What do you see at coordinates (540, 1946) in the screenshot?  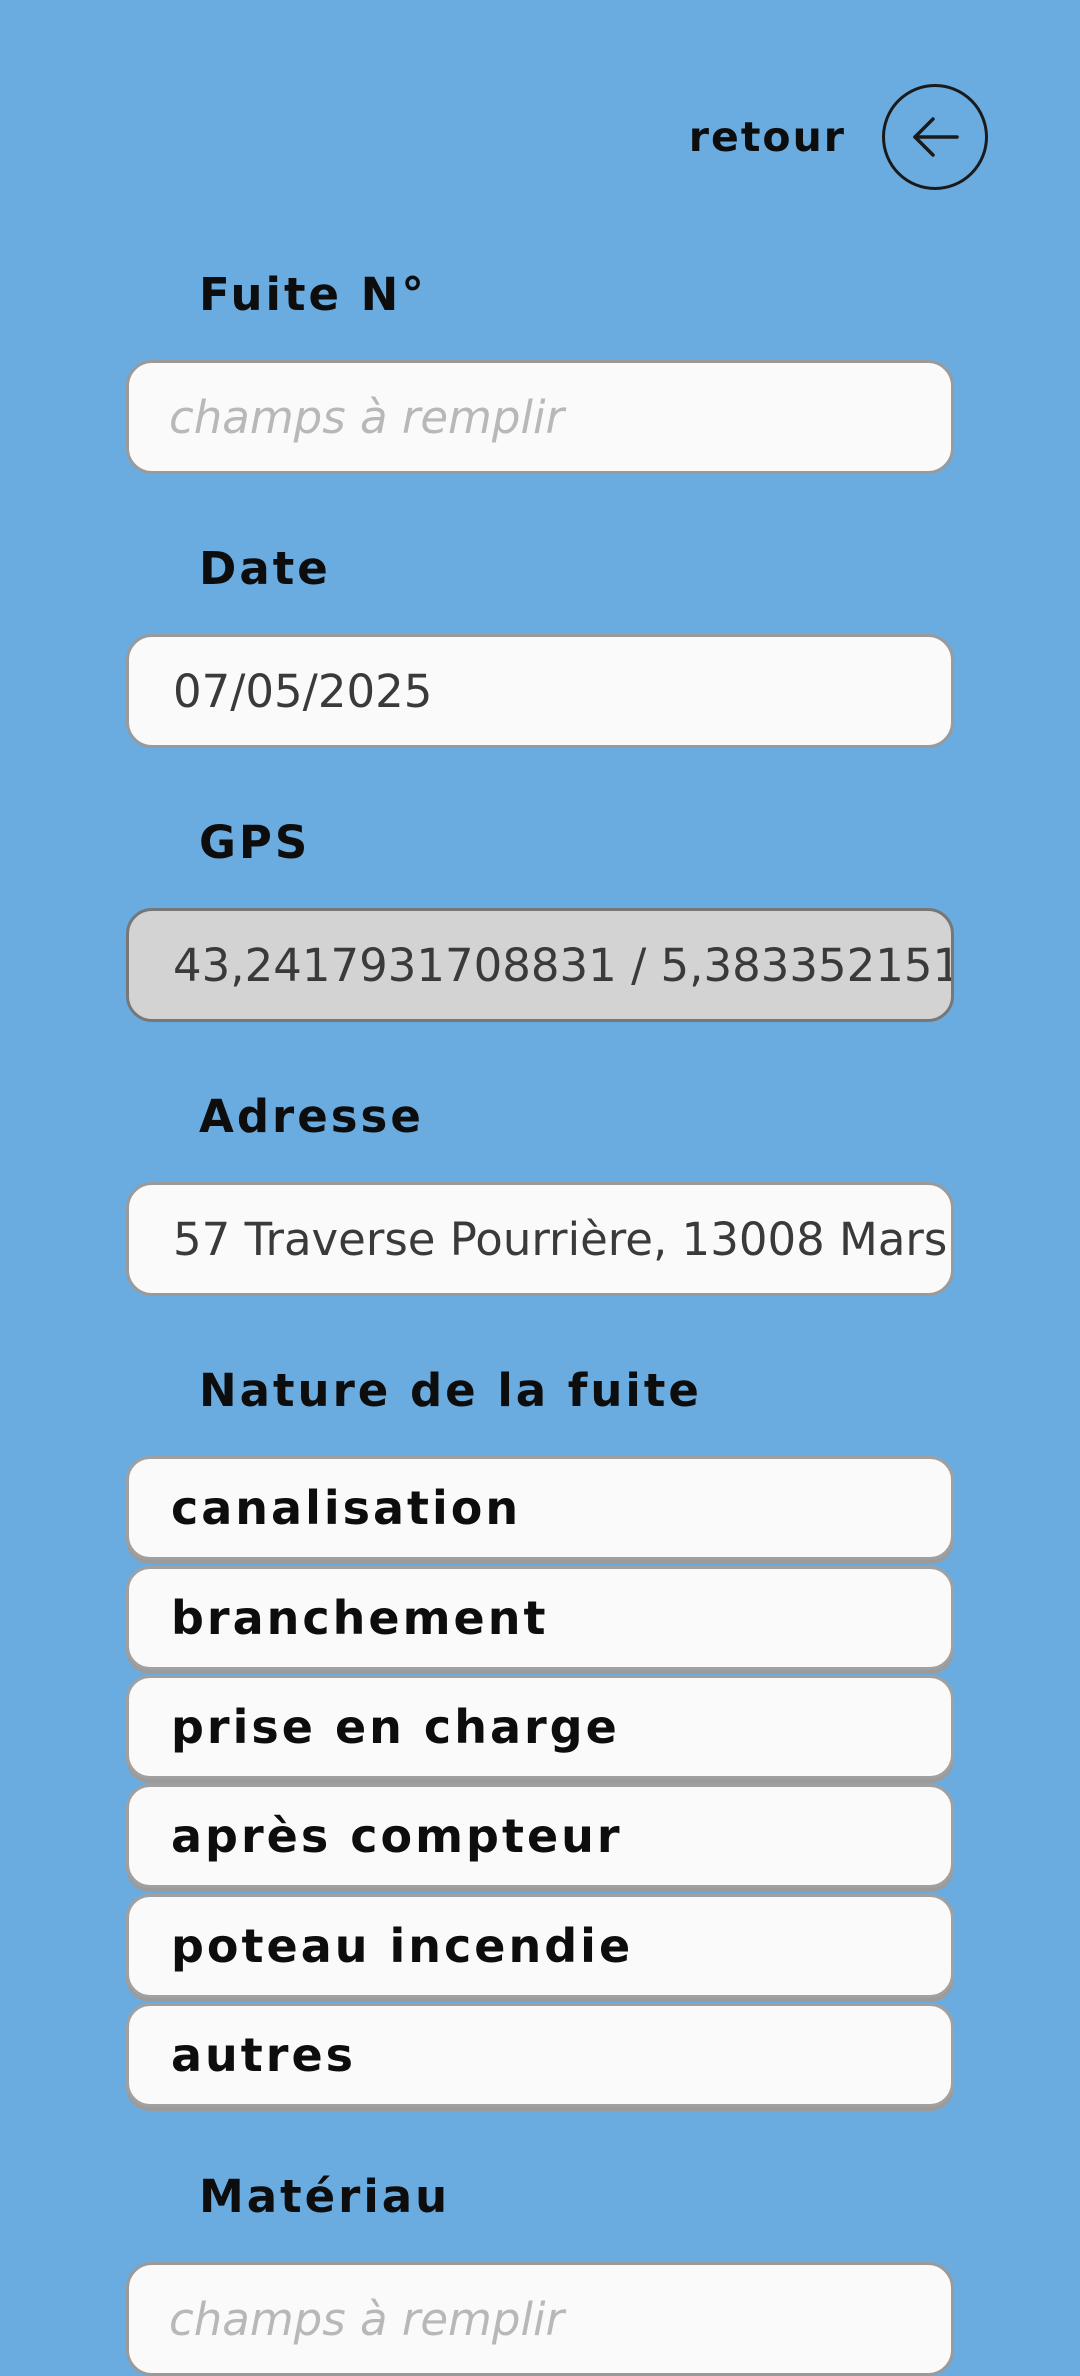 I see `nature-option-poteau-incendie: poteau incendie` at bounding box center [540, 1946].